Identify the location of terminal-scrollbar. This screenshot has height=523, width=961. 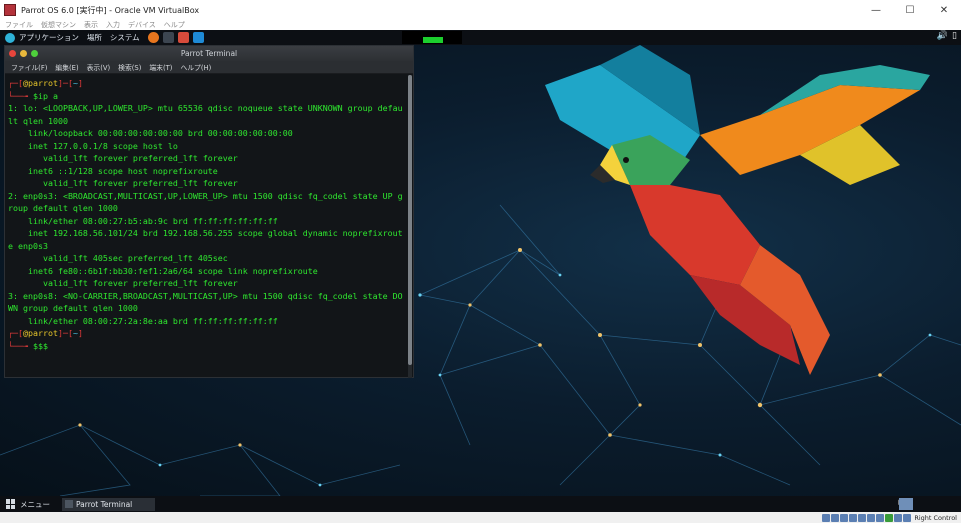
(410, 226).